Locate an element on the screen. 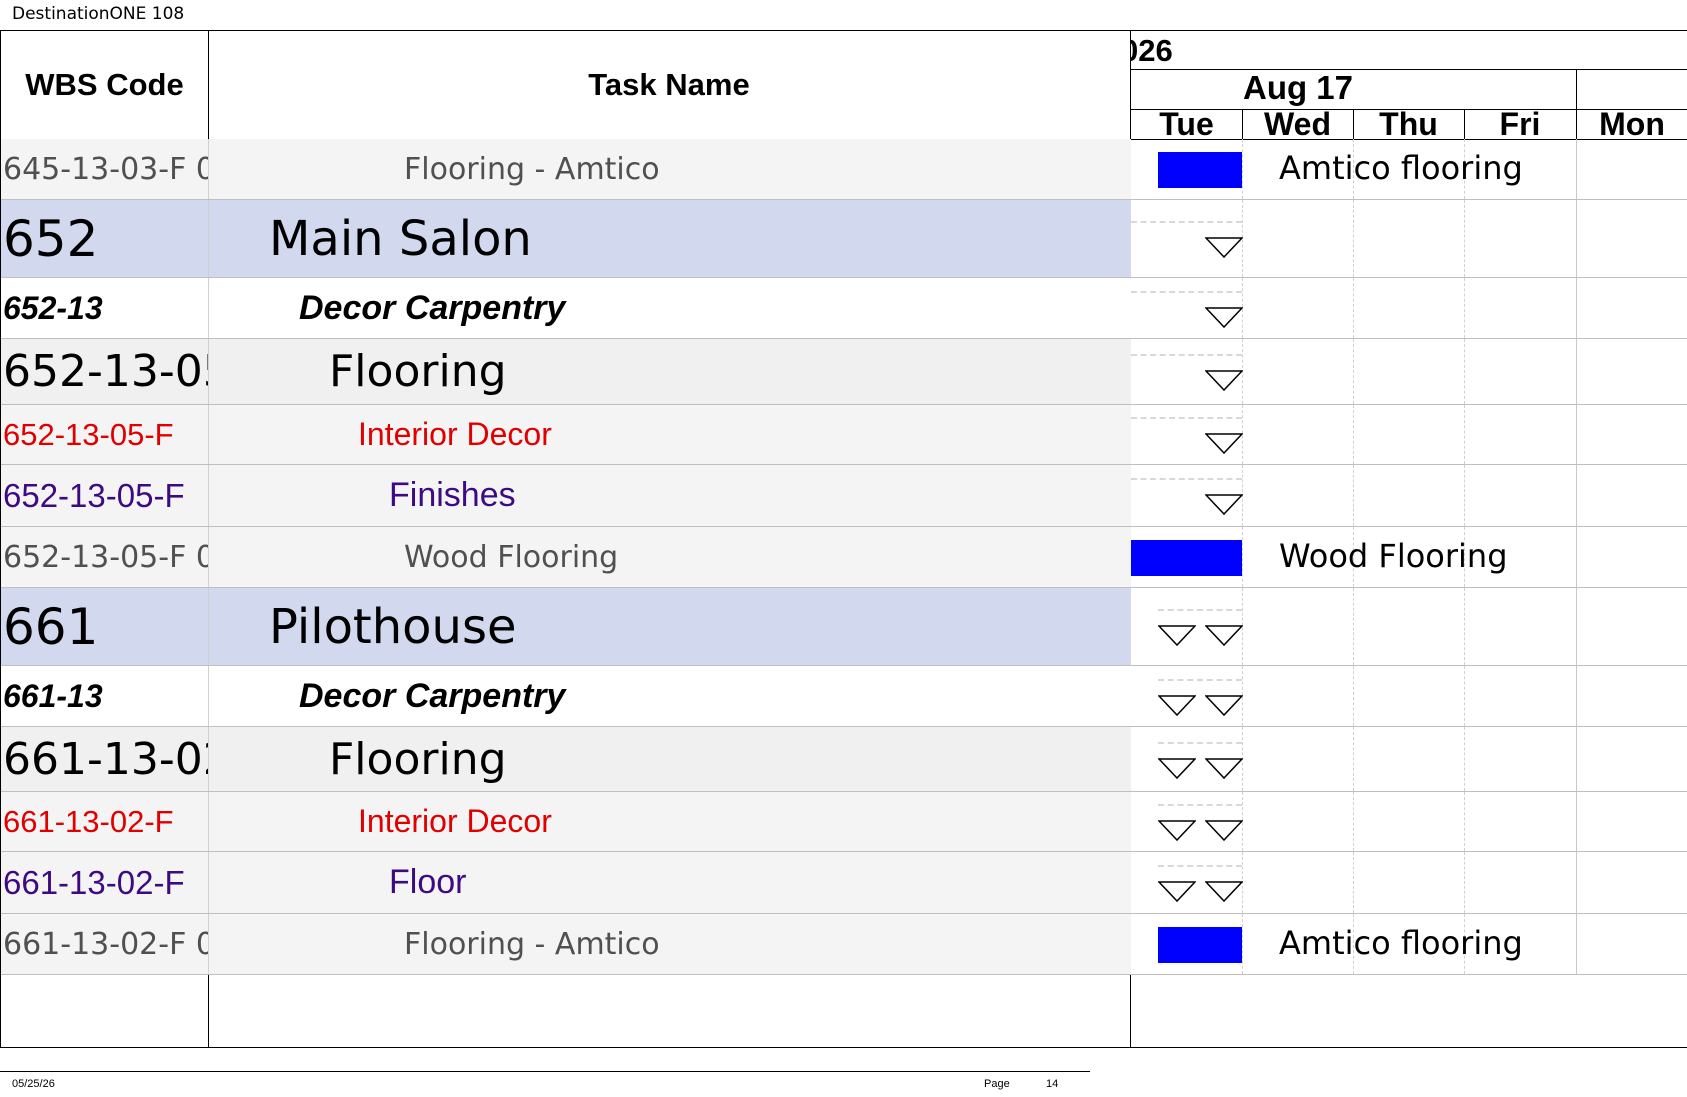 Image resolution: width=1687 pixels, height=1097 pixels. table-row: 661-13-02 Flooring is located at coordinates (566, 759).